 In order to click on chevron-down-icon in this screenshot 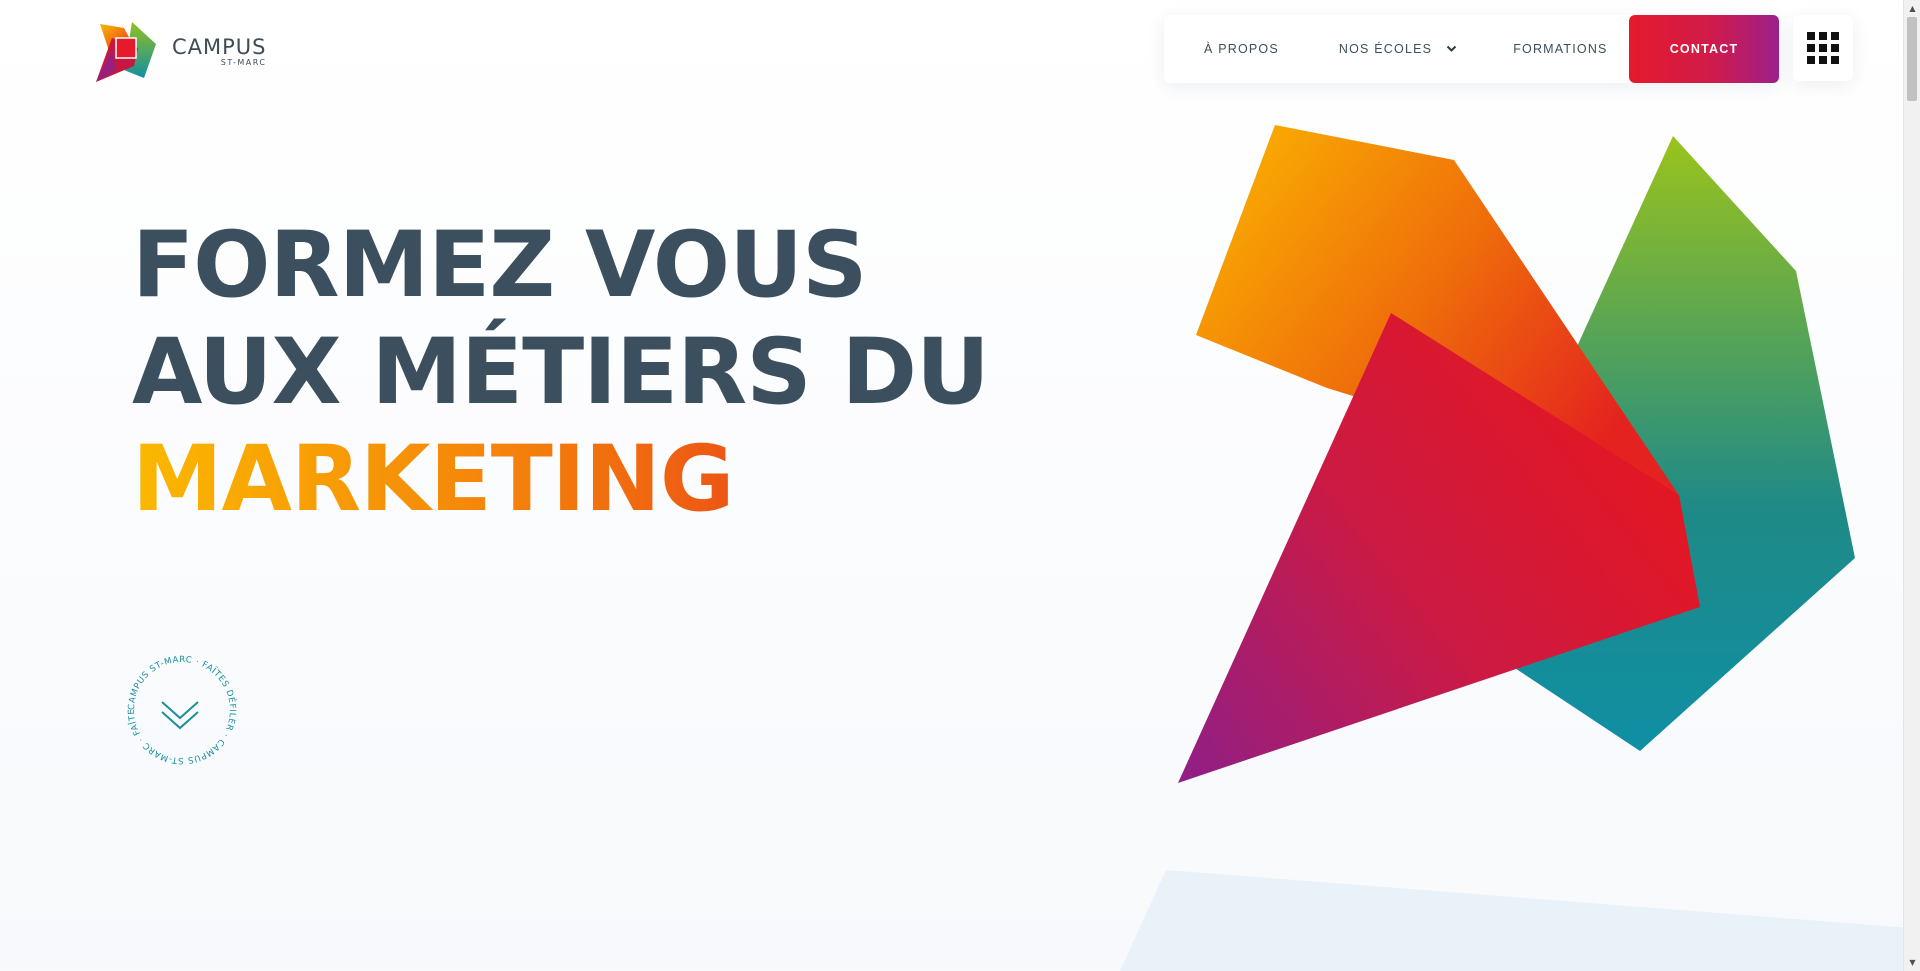, I will do `click(1451, 48)`.